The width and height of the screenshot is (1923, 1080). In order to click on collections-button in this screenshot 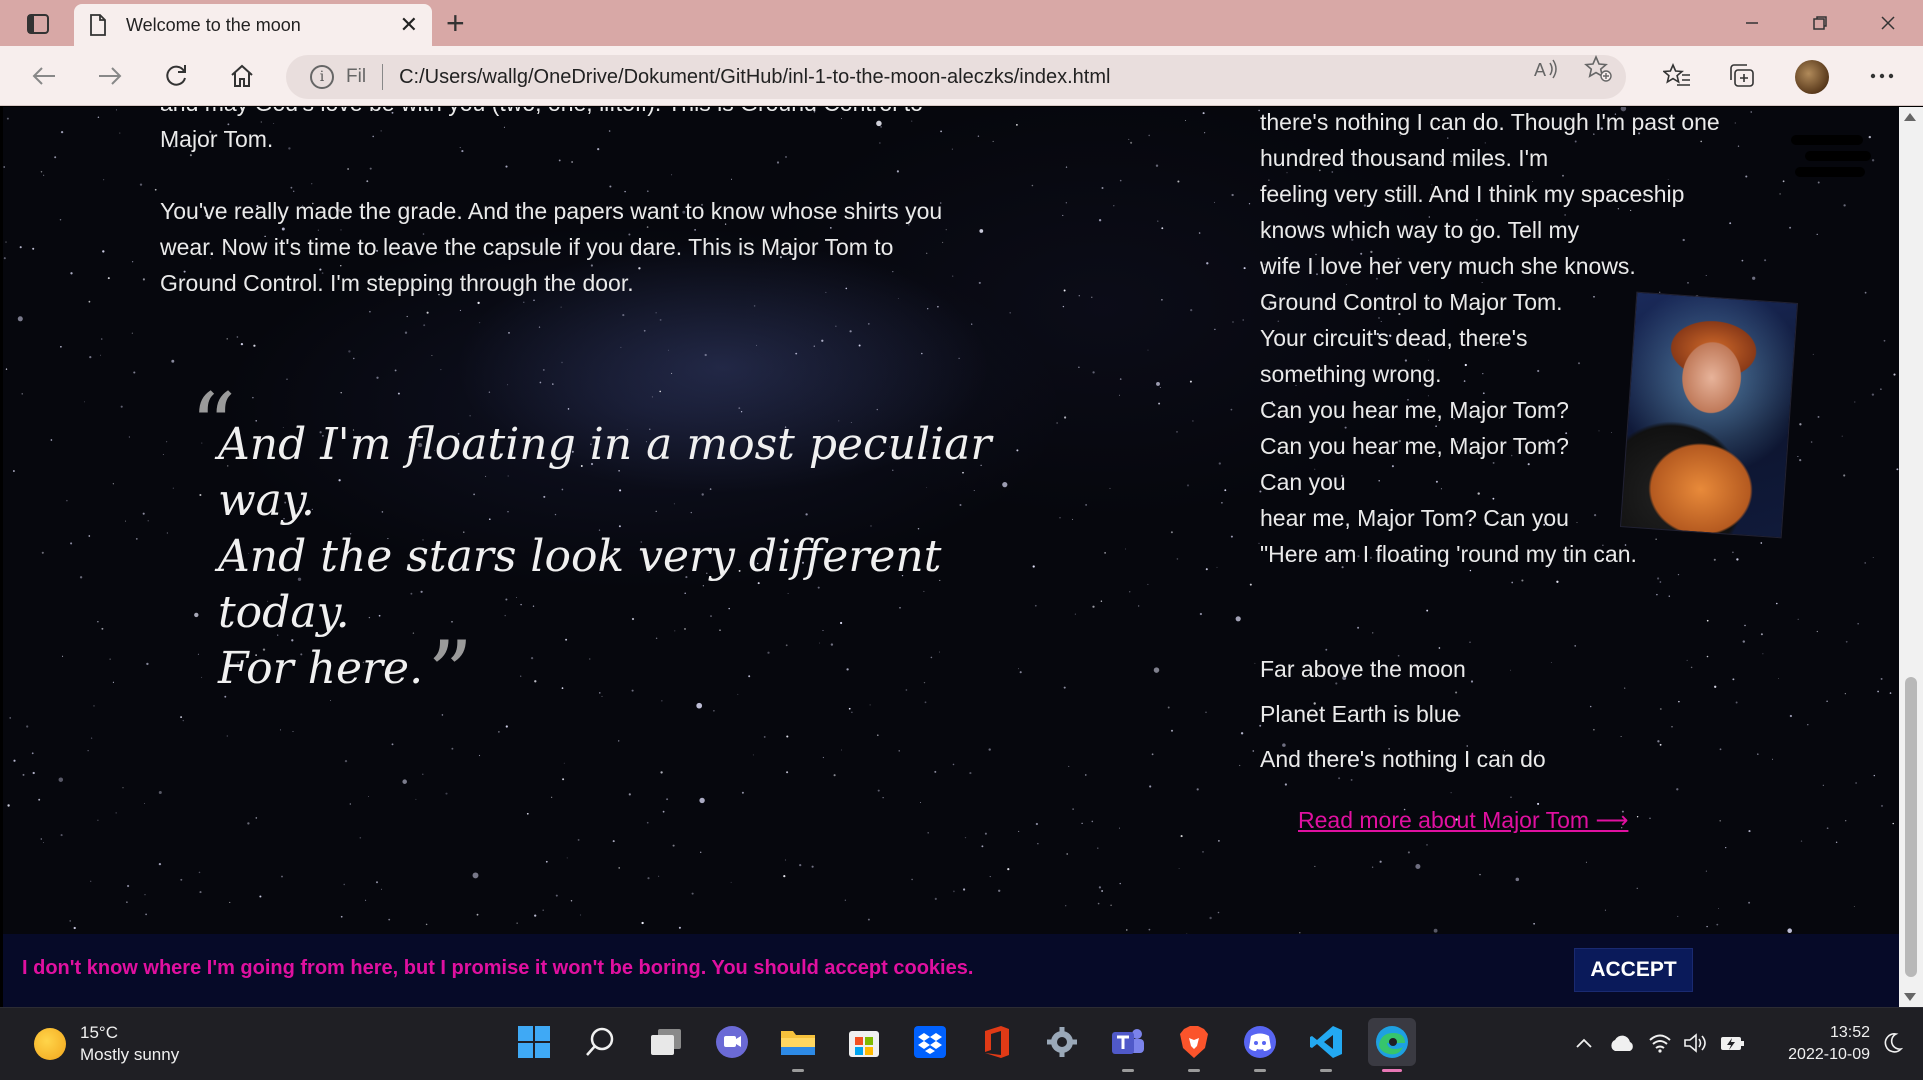, I will do `click(1742, 76)`.